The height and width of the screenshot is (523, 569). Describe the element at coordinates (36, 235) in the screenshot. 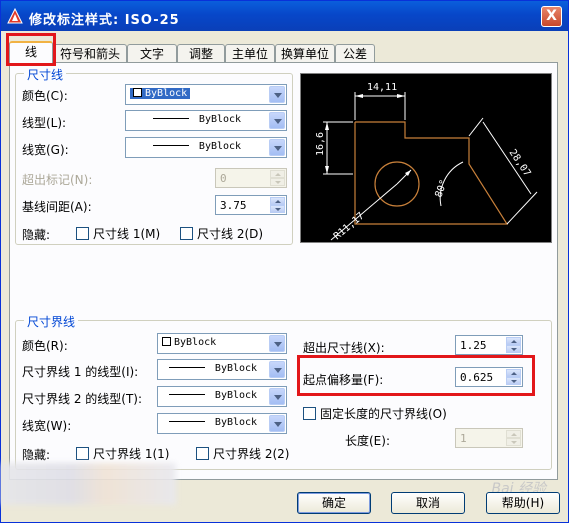

I see `dim-suppress-label: 隐藏:` at that location.